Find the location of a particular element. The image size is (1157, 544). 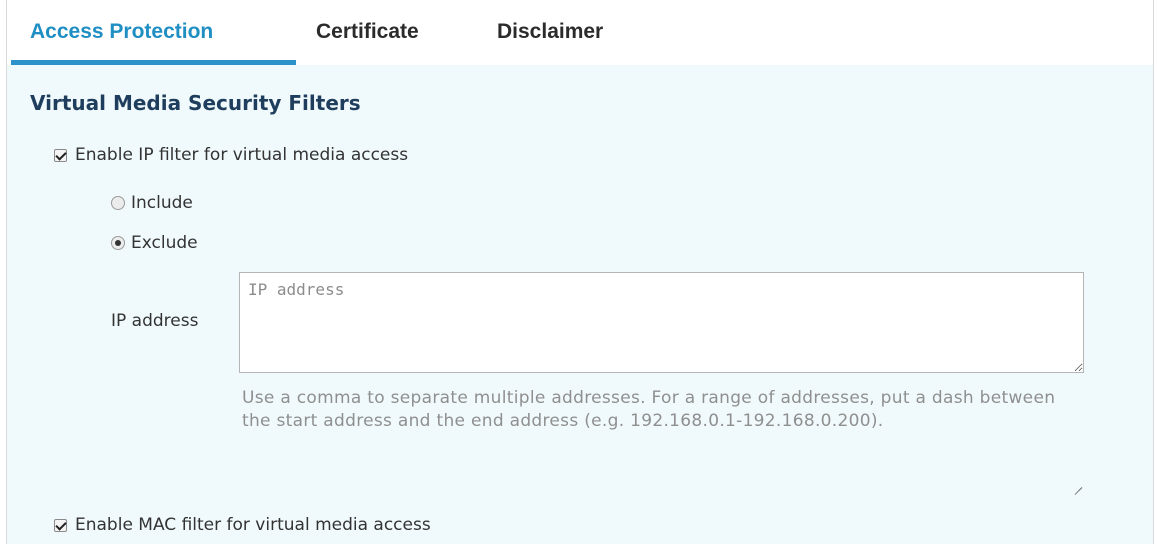

ip-address-input is located at coordinates (661, 322).